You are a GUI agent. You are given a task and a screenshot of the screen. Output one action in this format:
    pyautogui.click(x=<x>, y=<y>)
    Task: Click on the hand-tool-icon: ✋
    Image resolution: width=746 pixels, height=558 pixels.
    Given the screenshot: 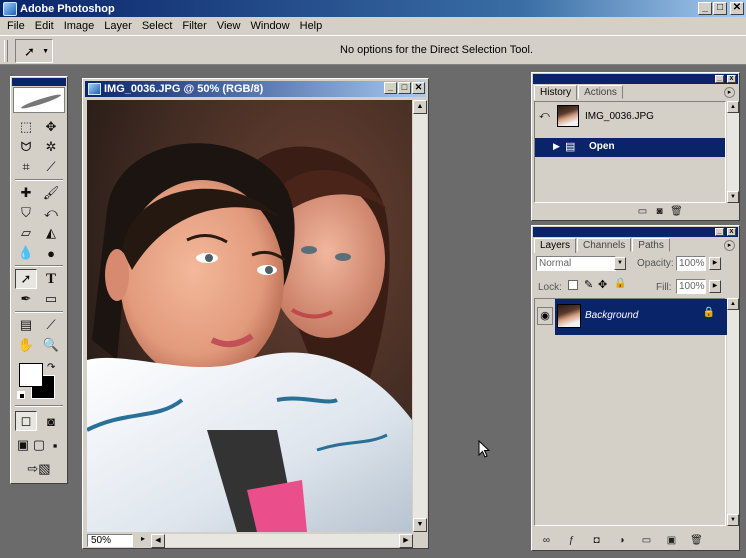 What is the action you would take?
    pyautogui.click(x=26, y=345)
    